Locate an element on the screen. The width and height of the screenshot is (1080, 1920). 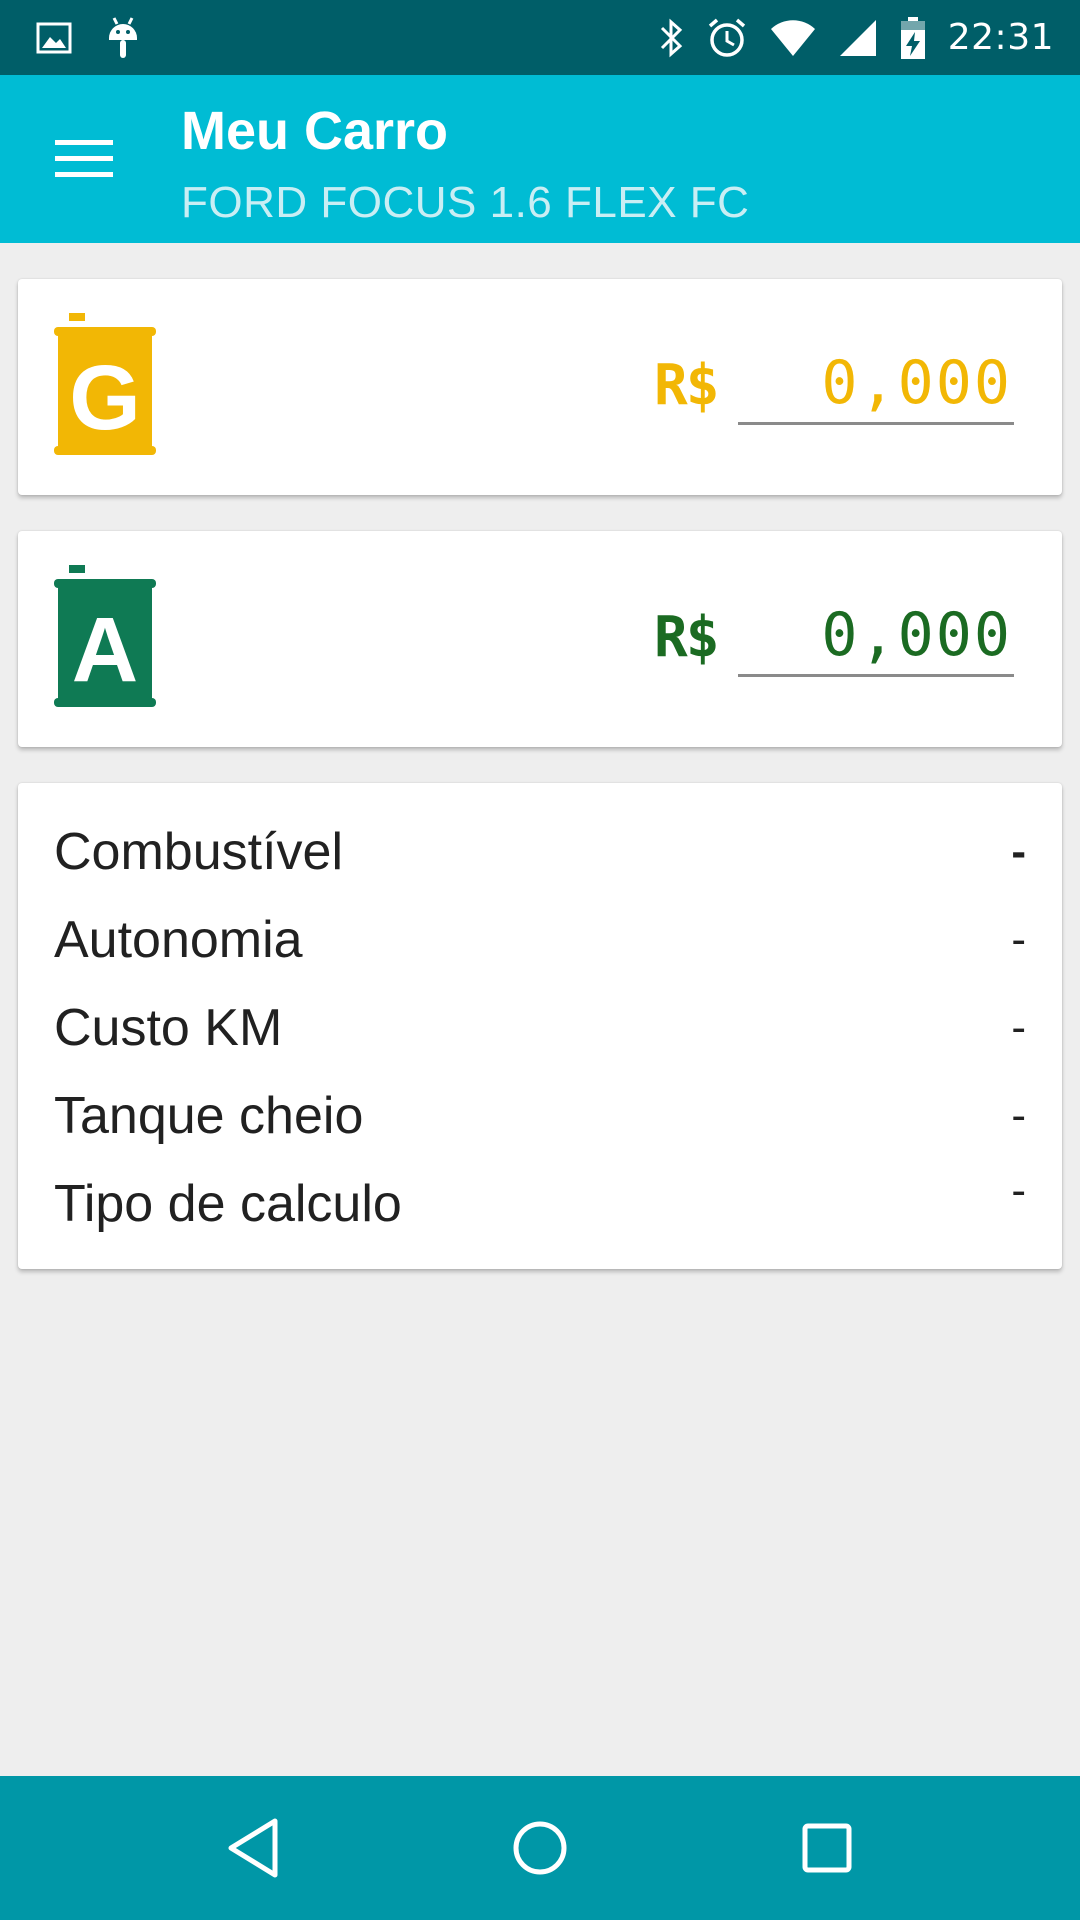
app-title: Meu Carro is located at coordinates (315, 131).